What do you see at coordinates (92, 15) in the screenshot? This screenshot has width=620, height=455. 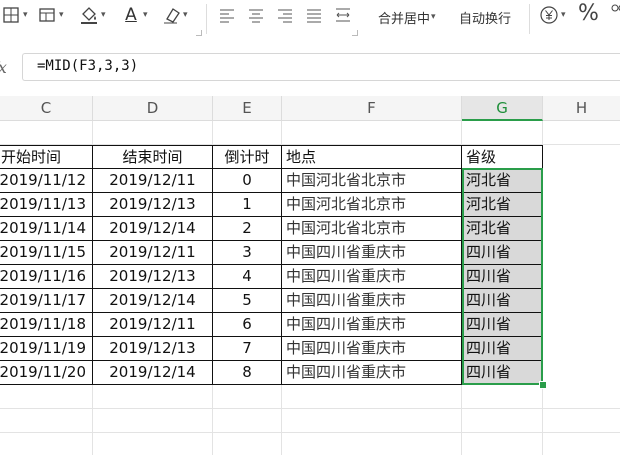 I see `fill-color-button: ▾` at bounding box center [92, 15].